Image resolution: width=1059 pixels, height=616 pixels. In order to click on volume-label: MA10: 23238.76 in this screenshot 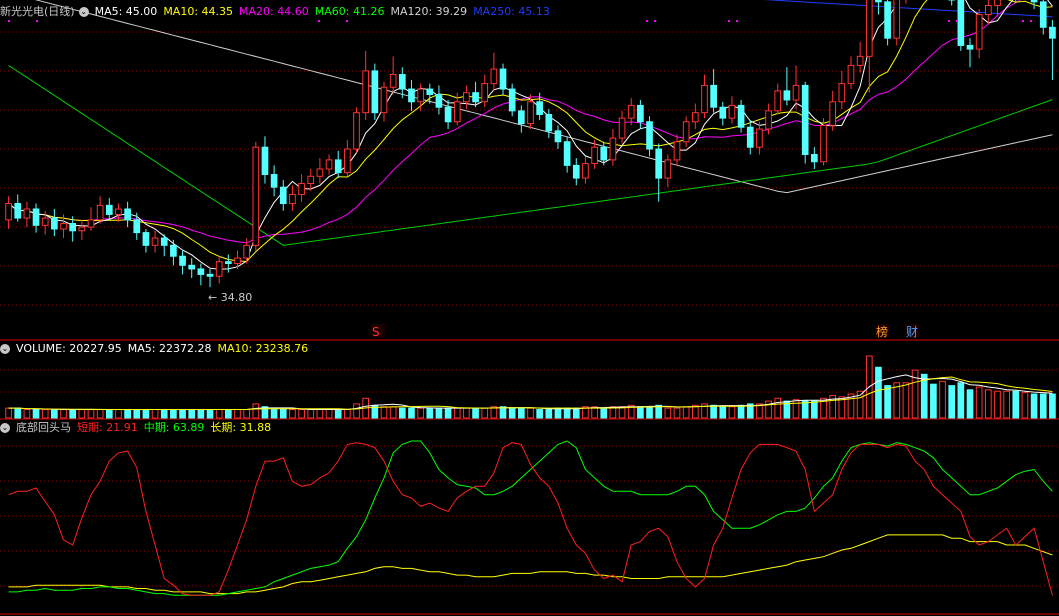, I will do `click(263, 348)`.